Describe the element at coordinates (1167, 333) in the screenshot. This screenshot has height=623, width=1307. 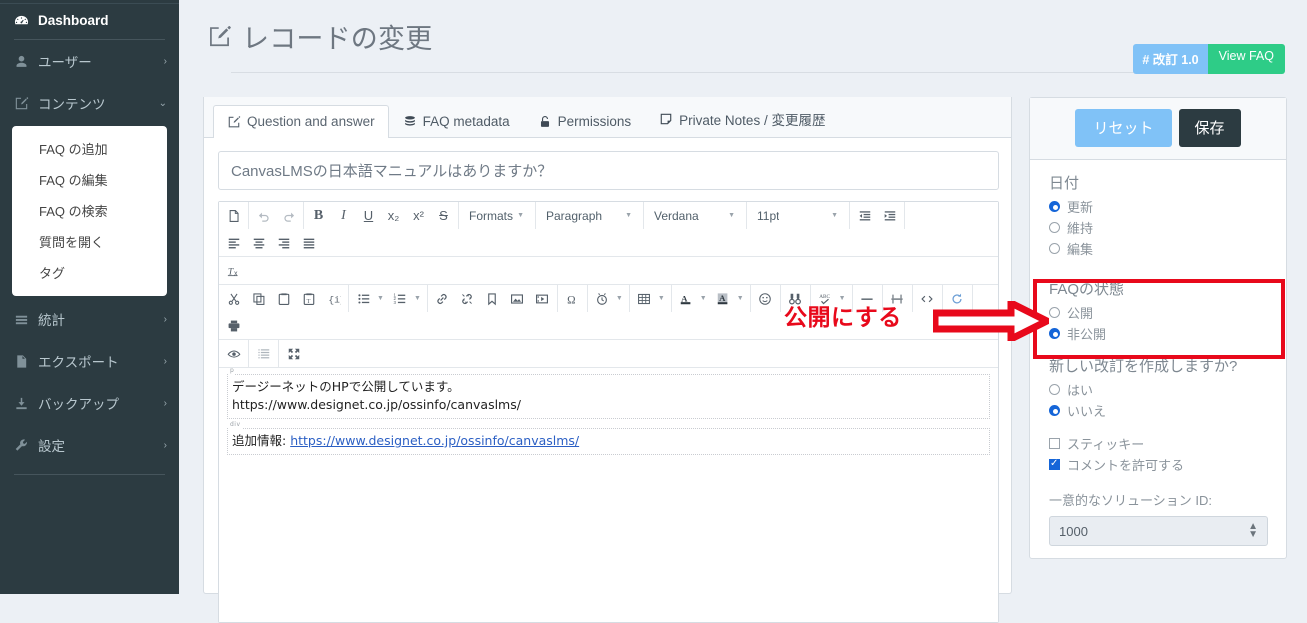
I see `faq-status-option-private: 非公開` at that location.